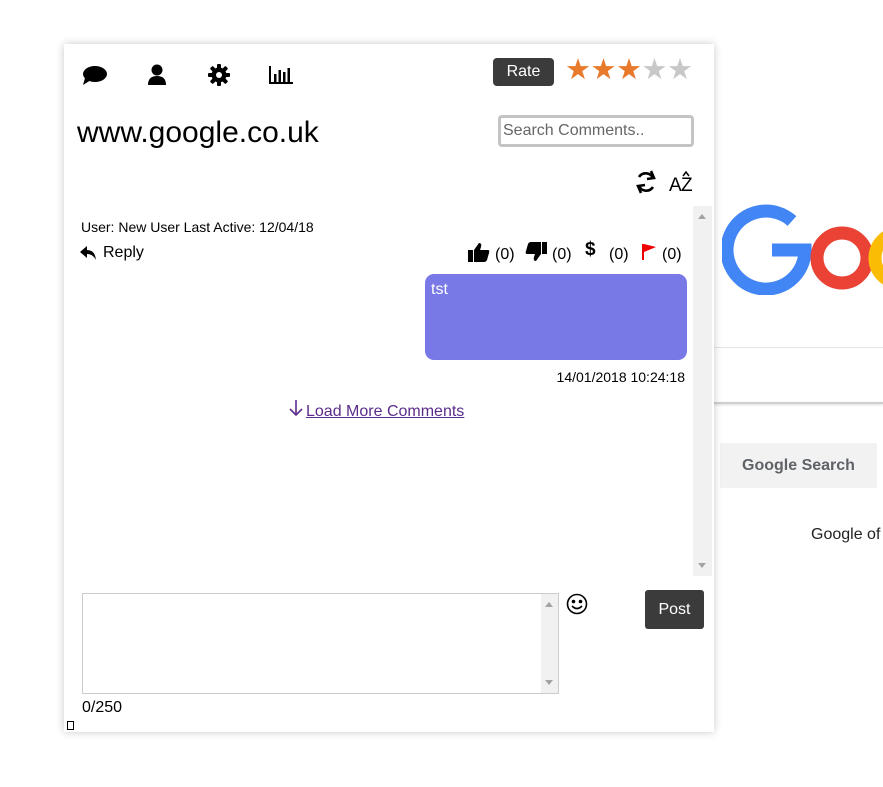 The image size is (883, 787). Describe the element at coordinates (649, 252) in the screenshot. I see `flag-icon` at that location.